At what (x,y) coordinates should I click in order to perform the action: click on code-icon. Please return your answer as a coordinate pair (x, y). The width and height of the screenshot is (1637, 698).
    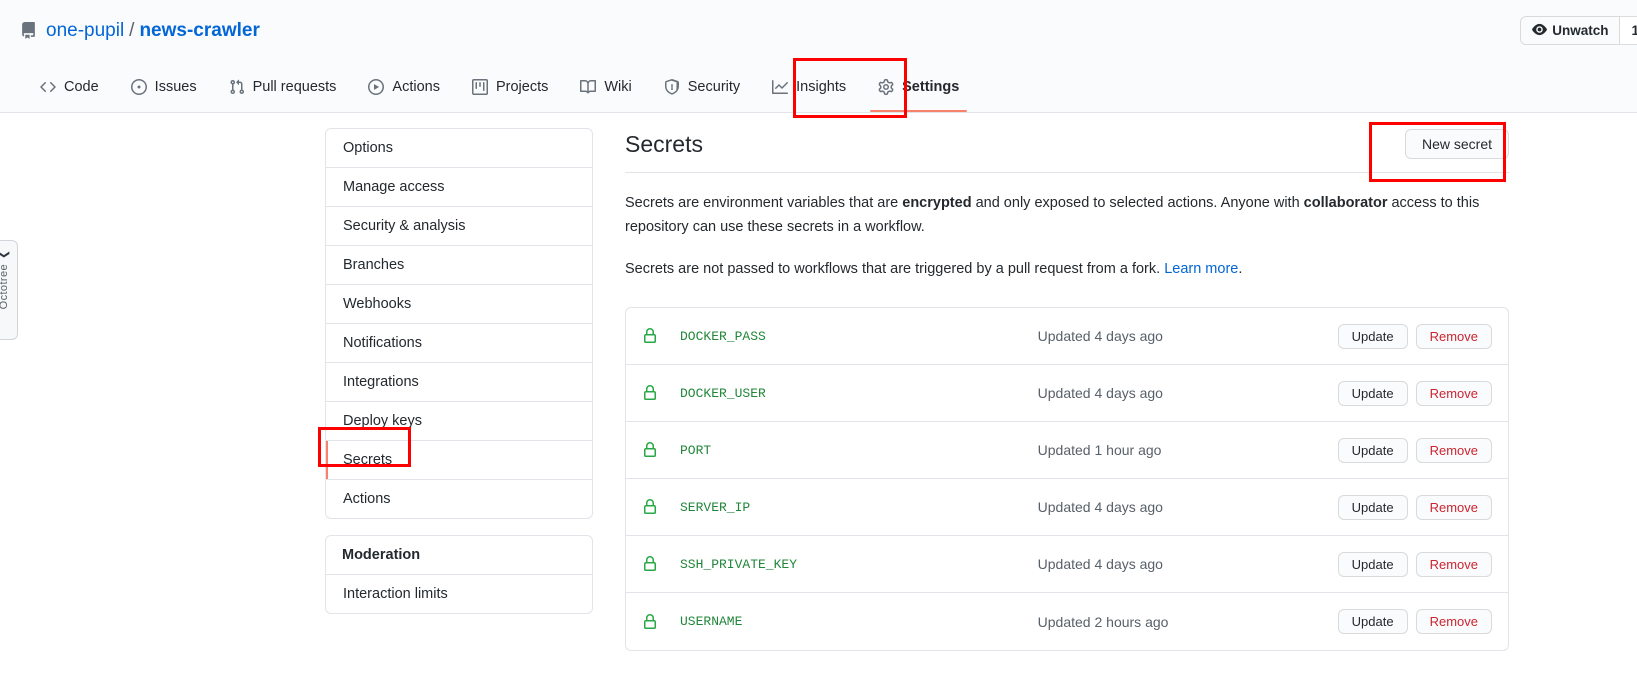
    Looking at the image, I should click on (48, 87).